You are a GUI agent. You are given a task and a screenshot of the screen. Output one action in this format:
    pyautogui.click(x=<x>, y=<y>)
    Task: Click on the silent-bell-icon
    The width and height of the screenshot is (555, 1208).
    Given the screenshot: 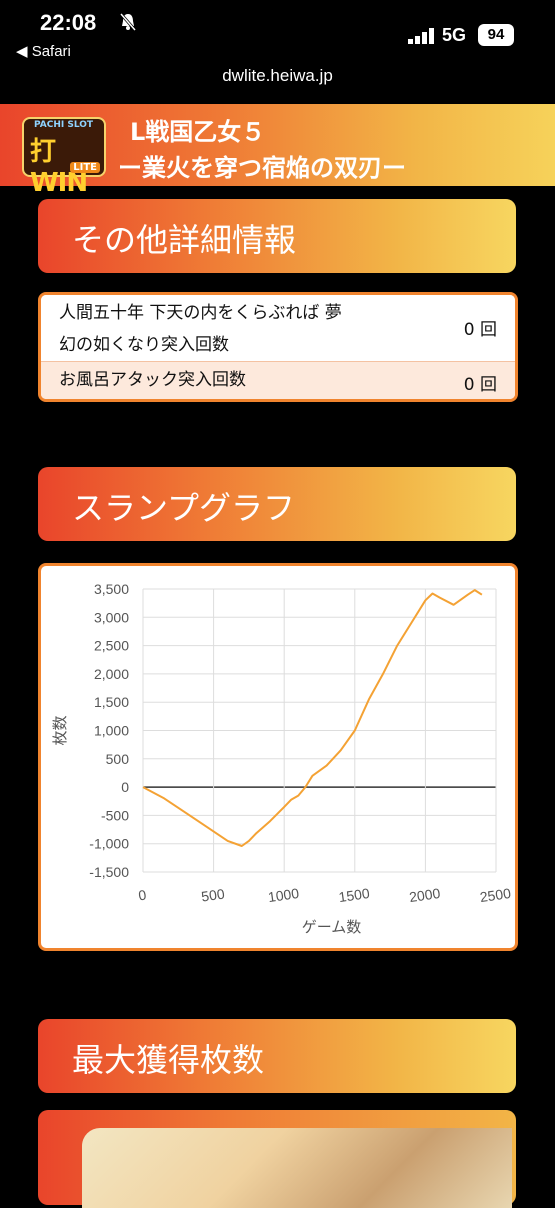 What is the action you would take?
    pyautogui.click(x=128, y=22)
    